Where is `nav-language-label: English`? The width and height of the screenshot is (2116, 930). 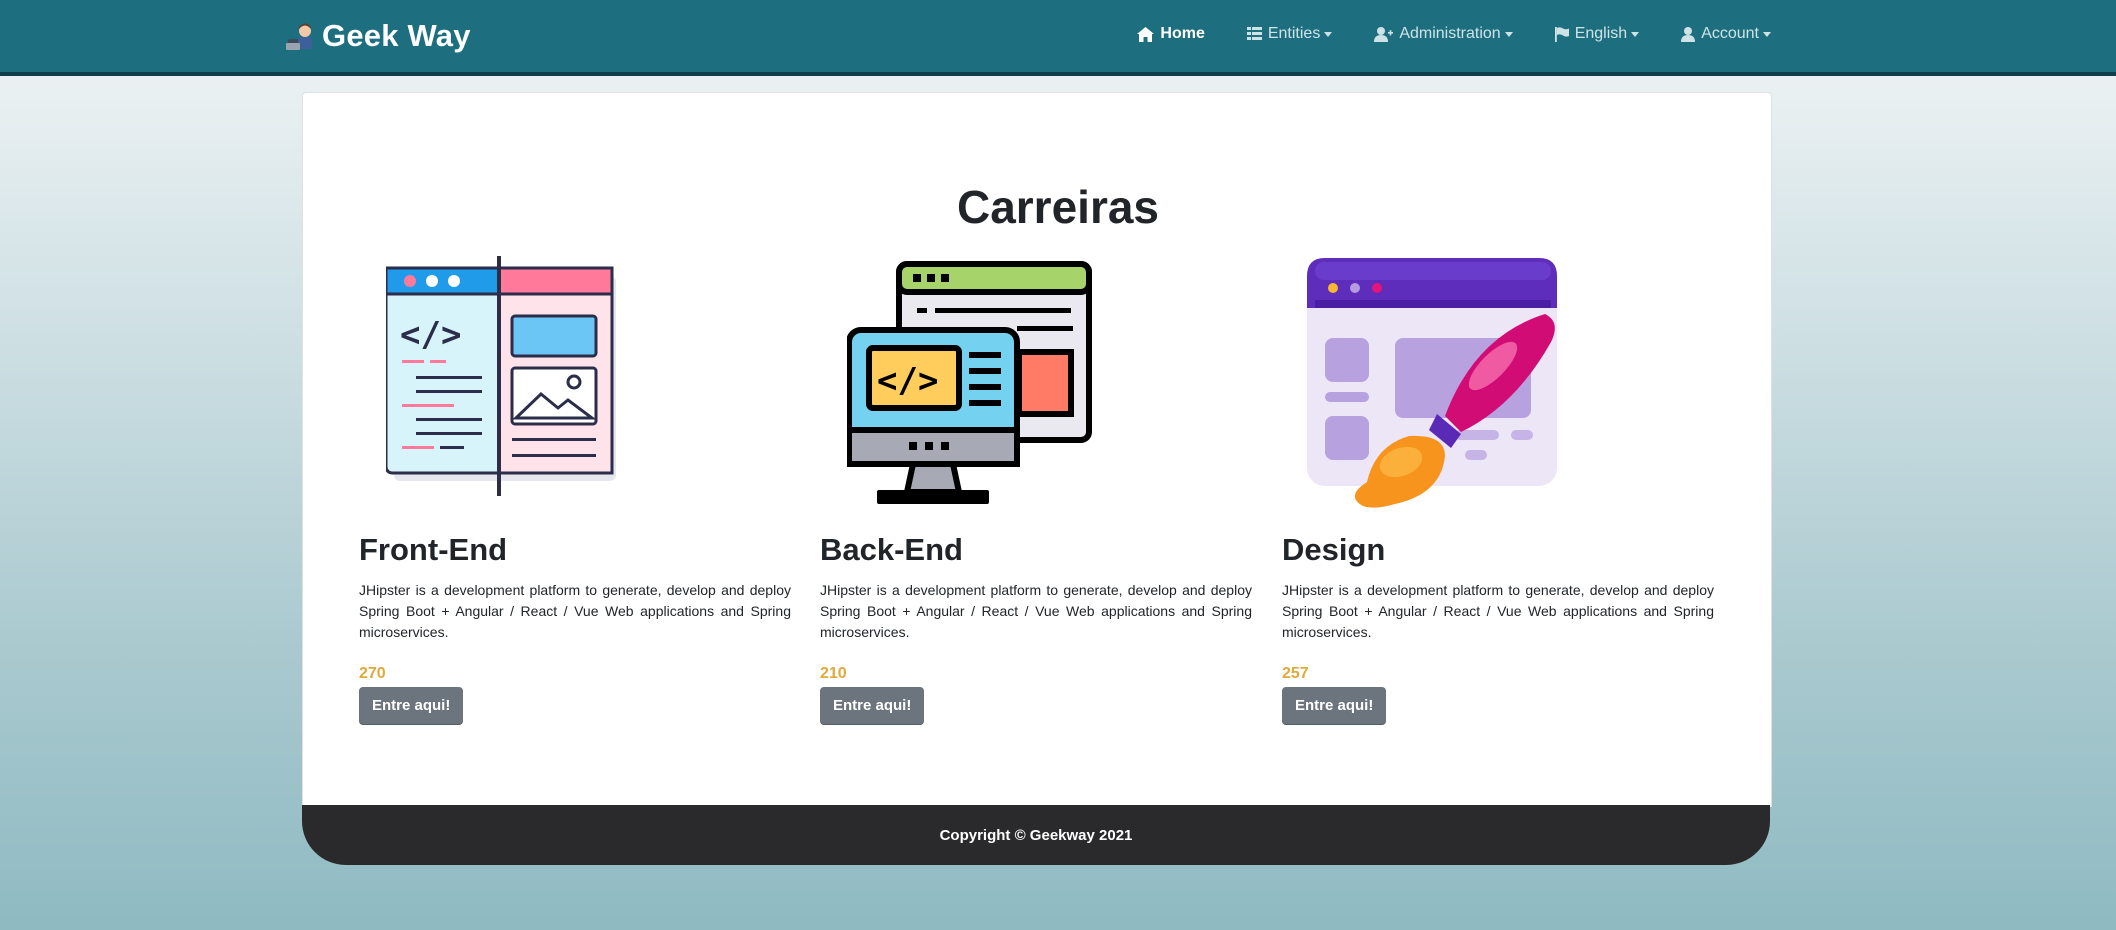
nav-language-label: English is located at coordinates (1601, 33).